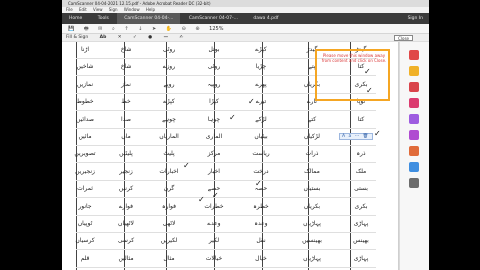 The width and height of the screenshot is (480, 270). I want to click on mail-icon: ✉, so click(100, 29).